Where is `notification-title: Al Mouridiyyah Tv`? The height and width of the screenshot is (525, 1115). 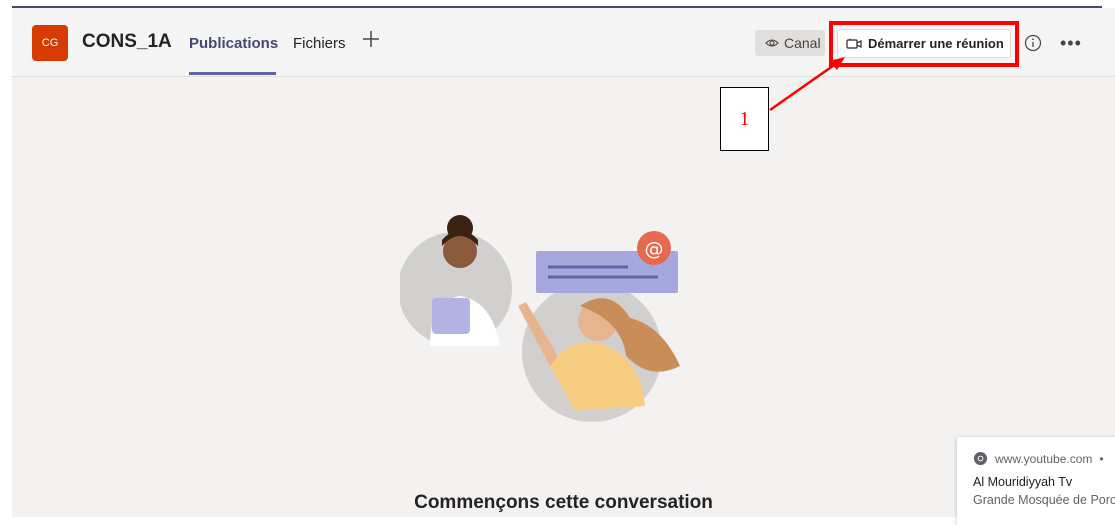
notification-title: Al Mouridiyyah Tv is located at coordinates (1023, 482).